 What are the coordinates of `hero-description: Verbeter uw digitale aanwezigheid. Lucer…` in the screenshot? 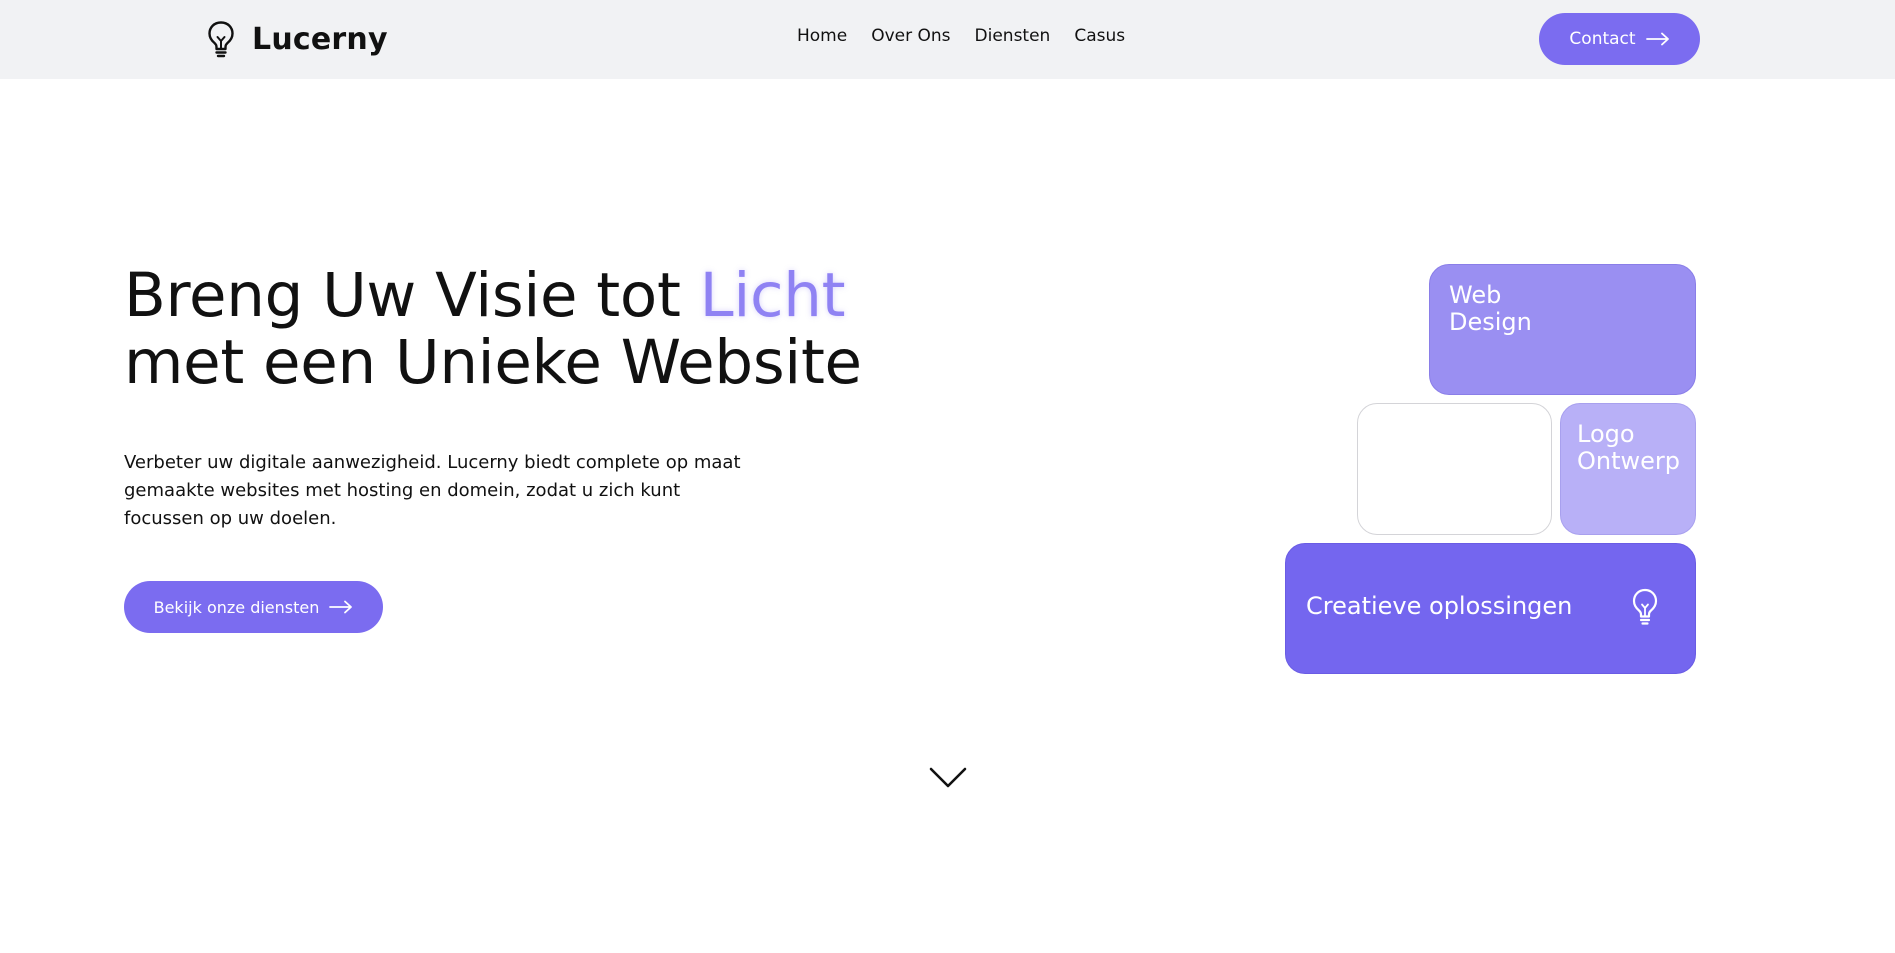 It's located at (432, 490).